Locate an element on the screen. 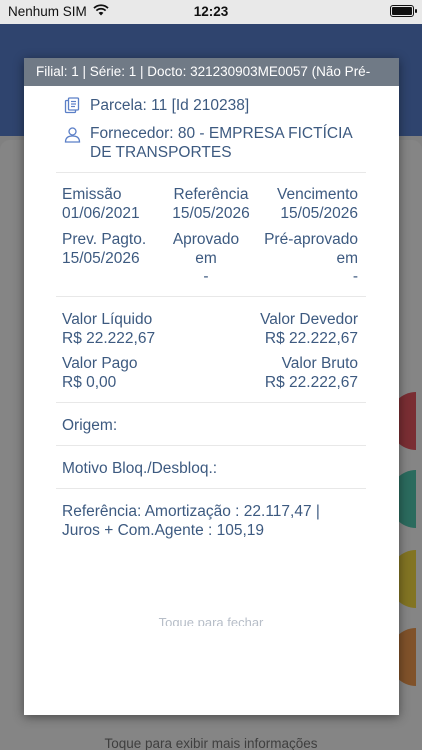 The height and width of the screenshot is (750, 422). referencia-detalhe-line-2: Juros + Com.Agente : 105,19 is located at coordinates (163, 530).